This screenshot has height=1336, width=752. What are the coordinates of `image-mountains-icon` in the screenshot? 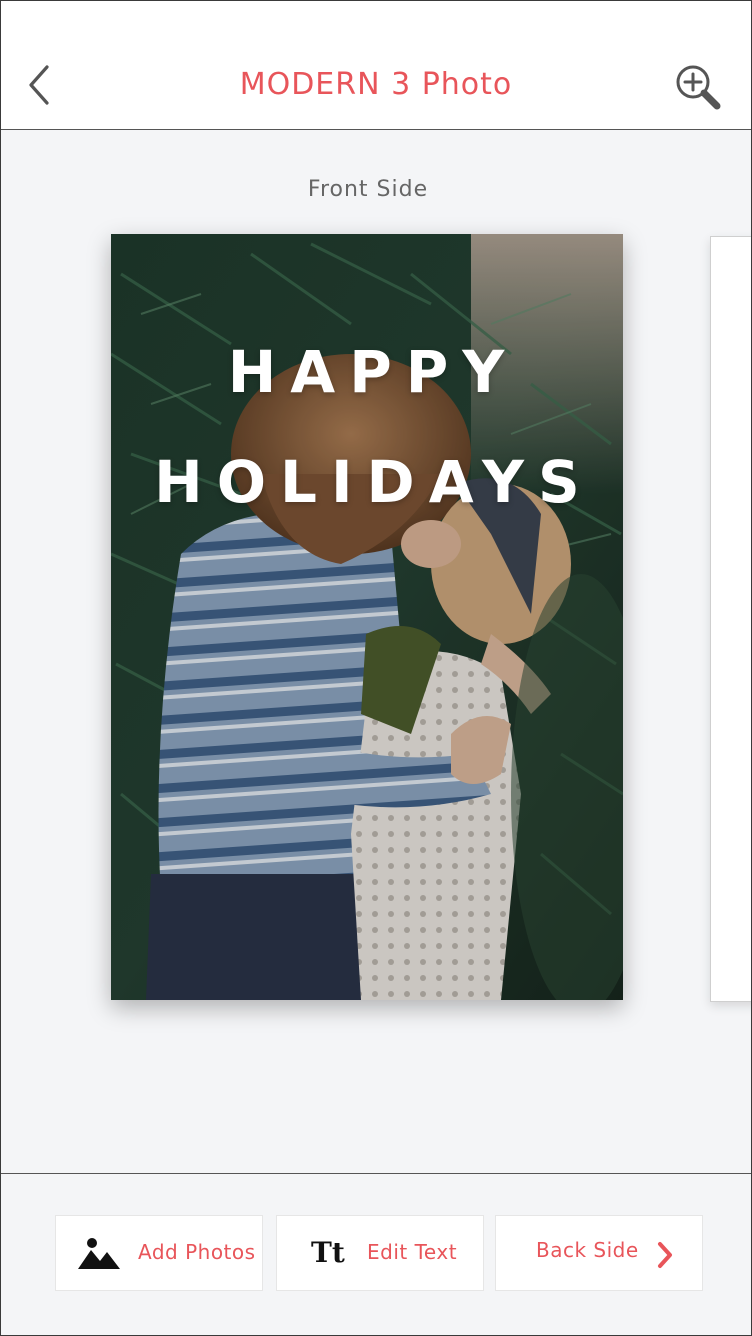 It's located at (99, 1255).